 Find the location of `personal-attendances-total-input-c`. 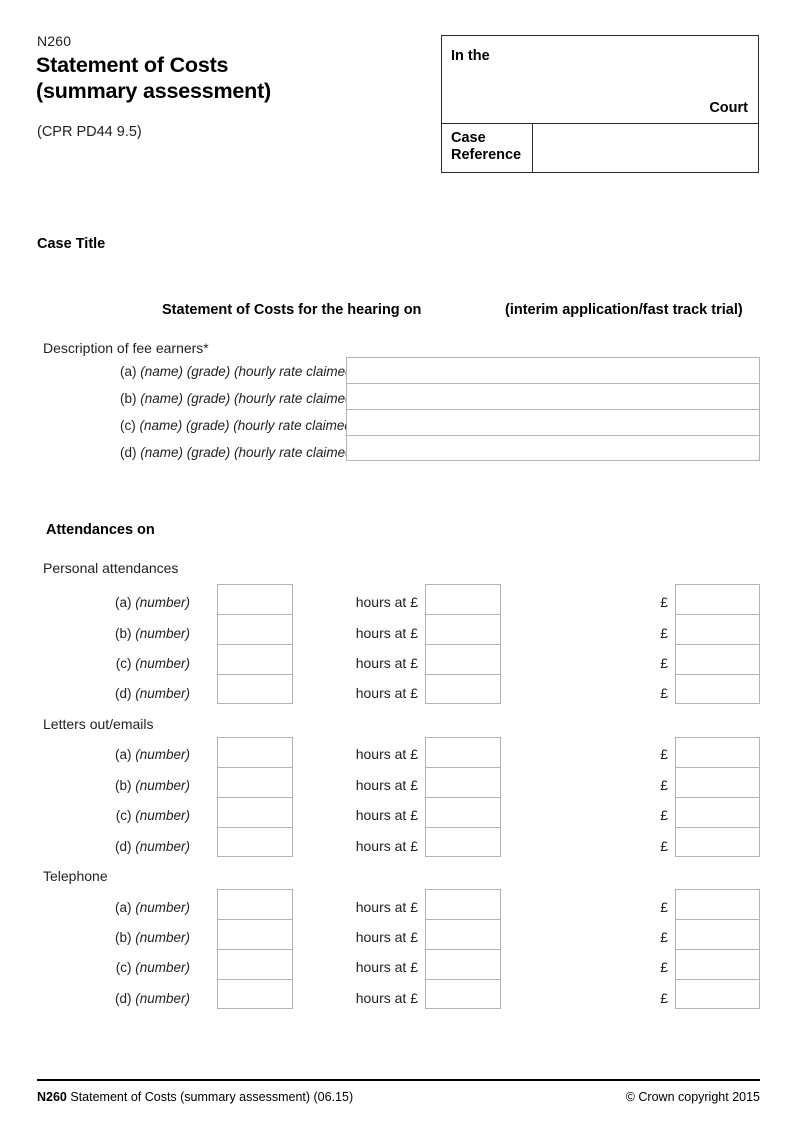

personal-attendances-total-input-c is located at coordinates (717, 659).